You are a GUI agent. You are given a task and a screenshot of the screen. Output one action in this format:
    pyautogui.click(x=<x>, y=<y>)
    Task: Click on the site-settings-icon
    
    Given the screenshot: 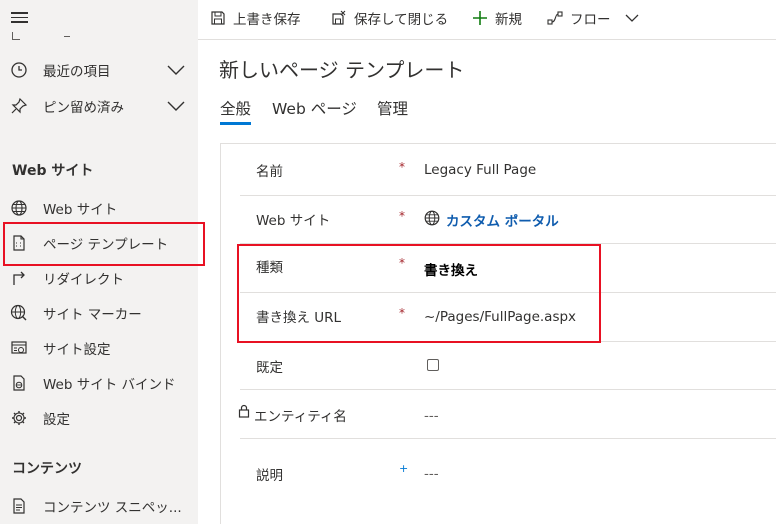 What is the action you would take?
    pyautogui.click(x=19, y=347)
    